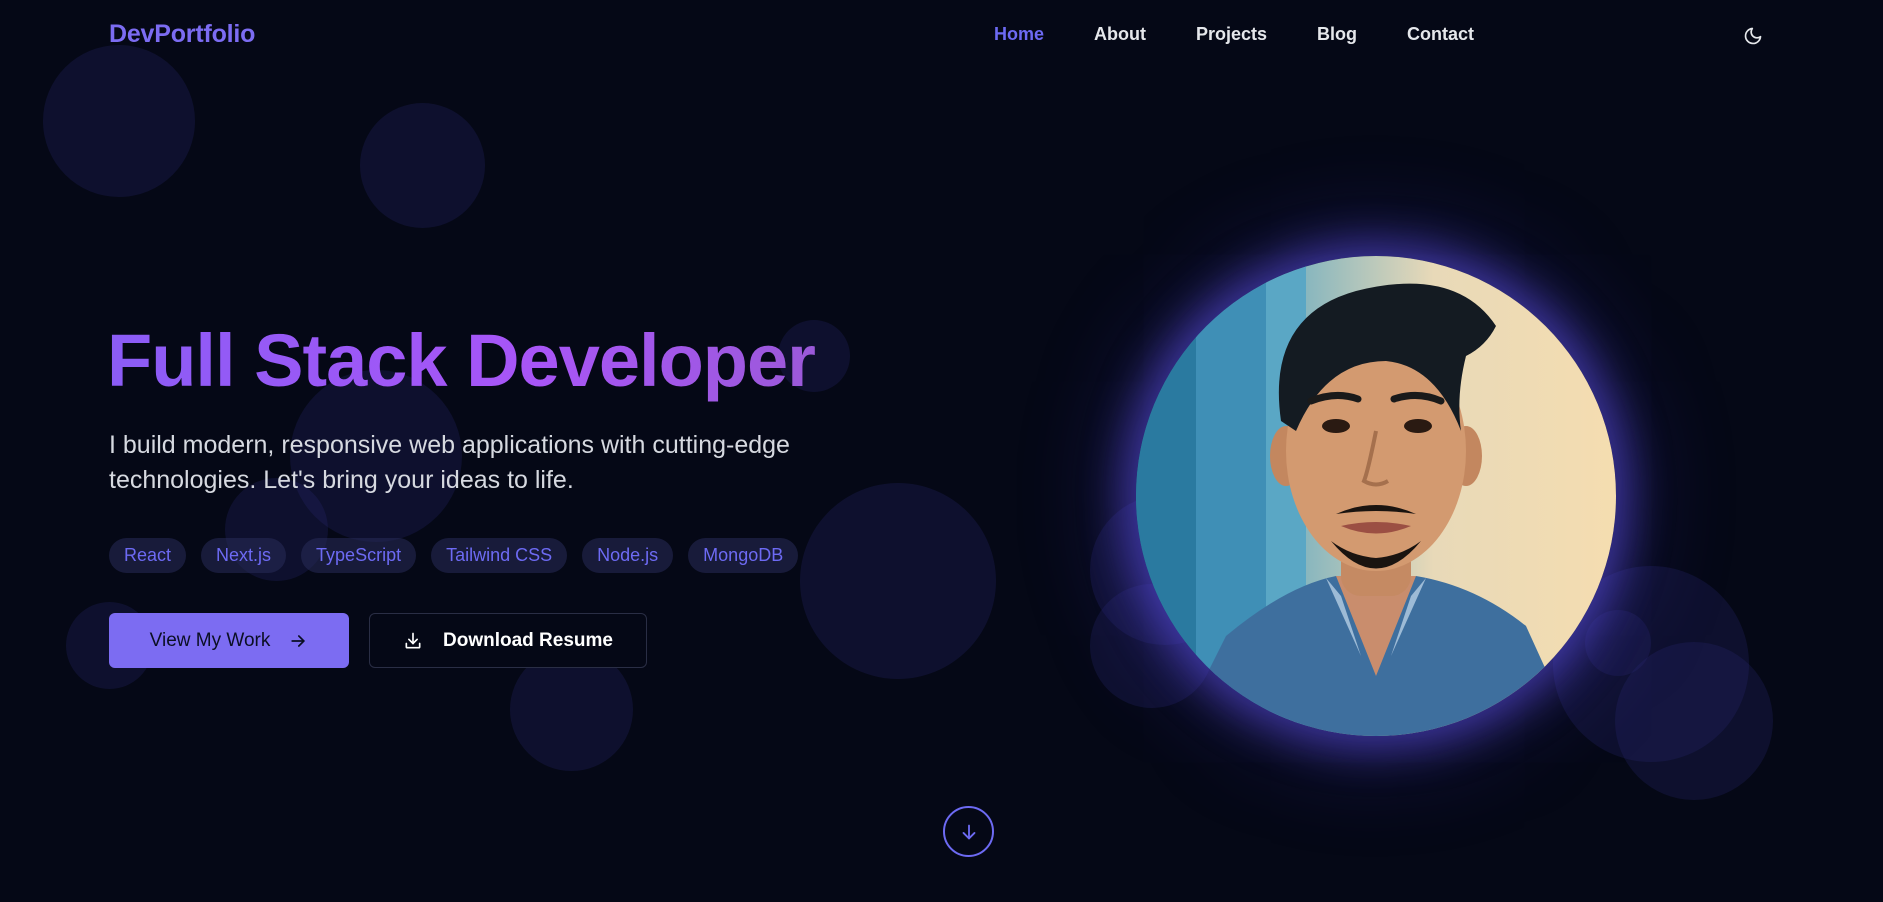 This screenshot has width=1883, height=902. Describe the element at coordinates (628, 555) in the screenshot. I see `tech-tag: Node.js` at that location.